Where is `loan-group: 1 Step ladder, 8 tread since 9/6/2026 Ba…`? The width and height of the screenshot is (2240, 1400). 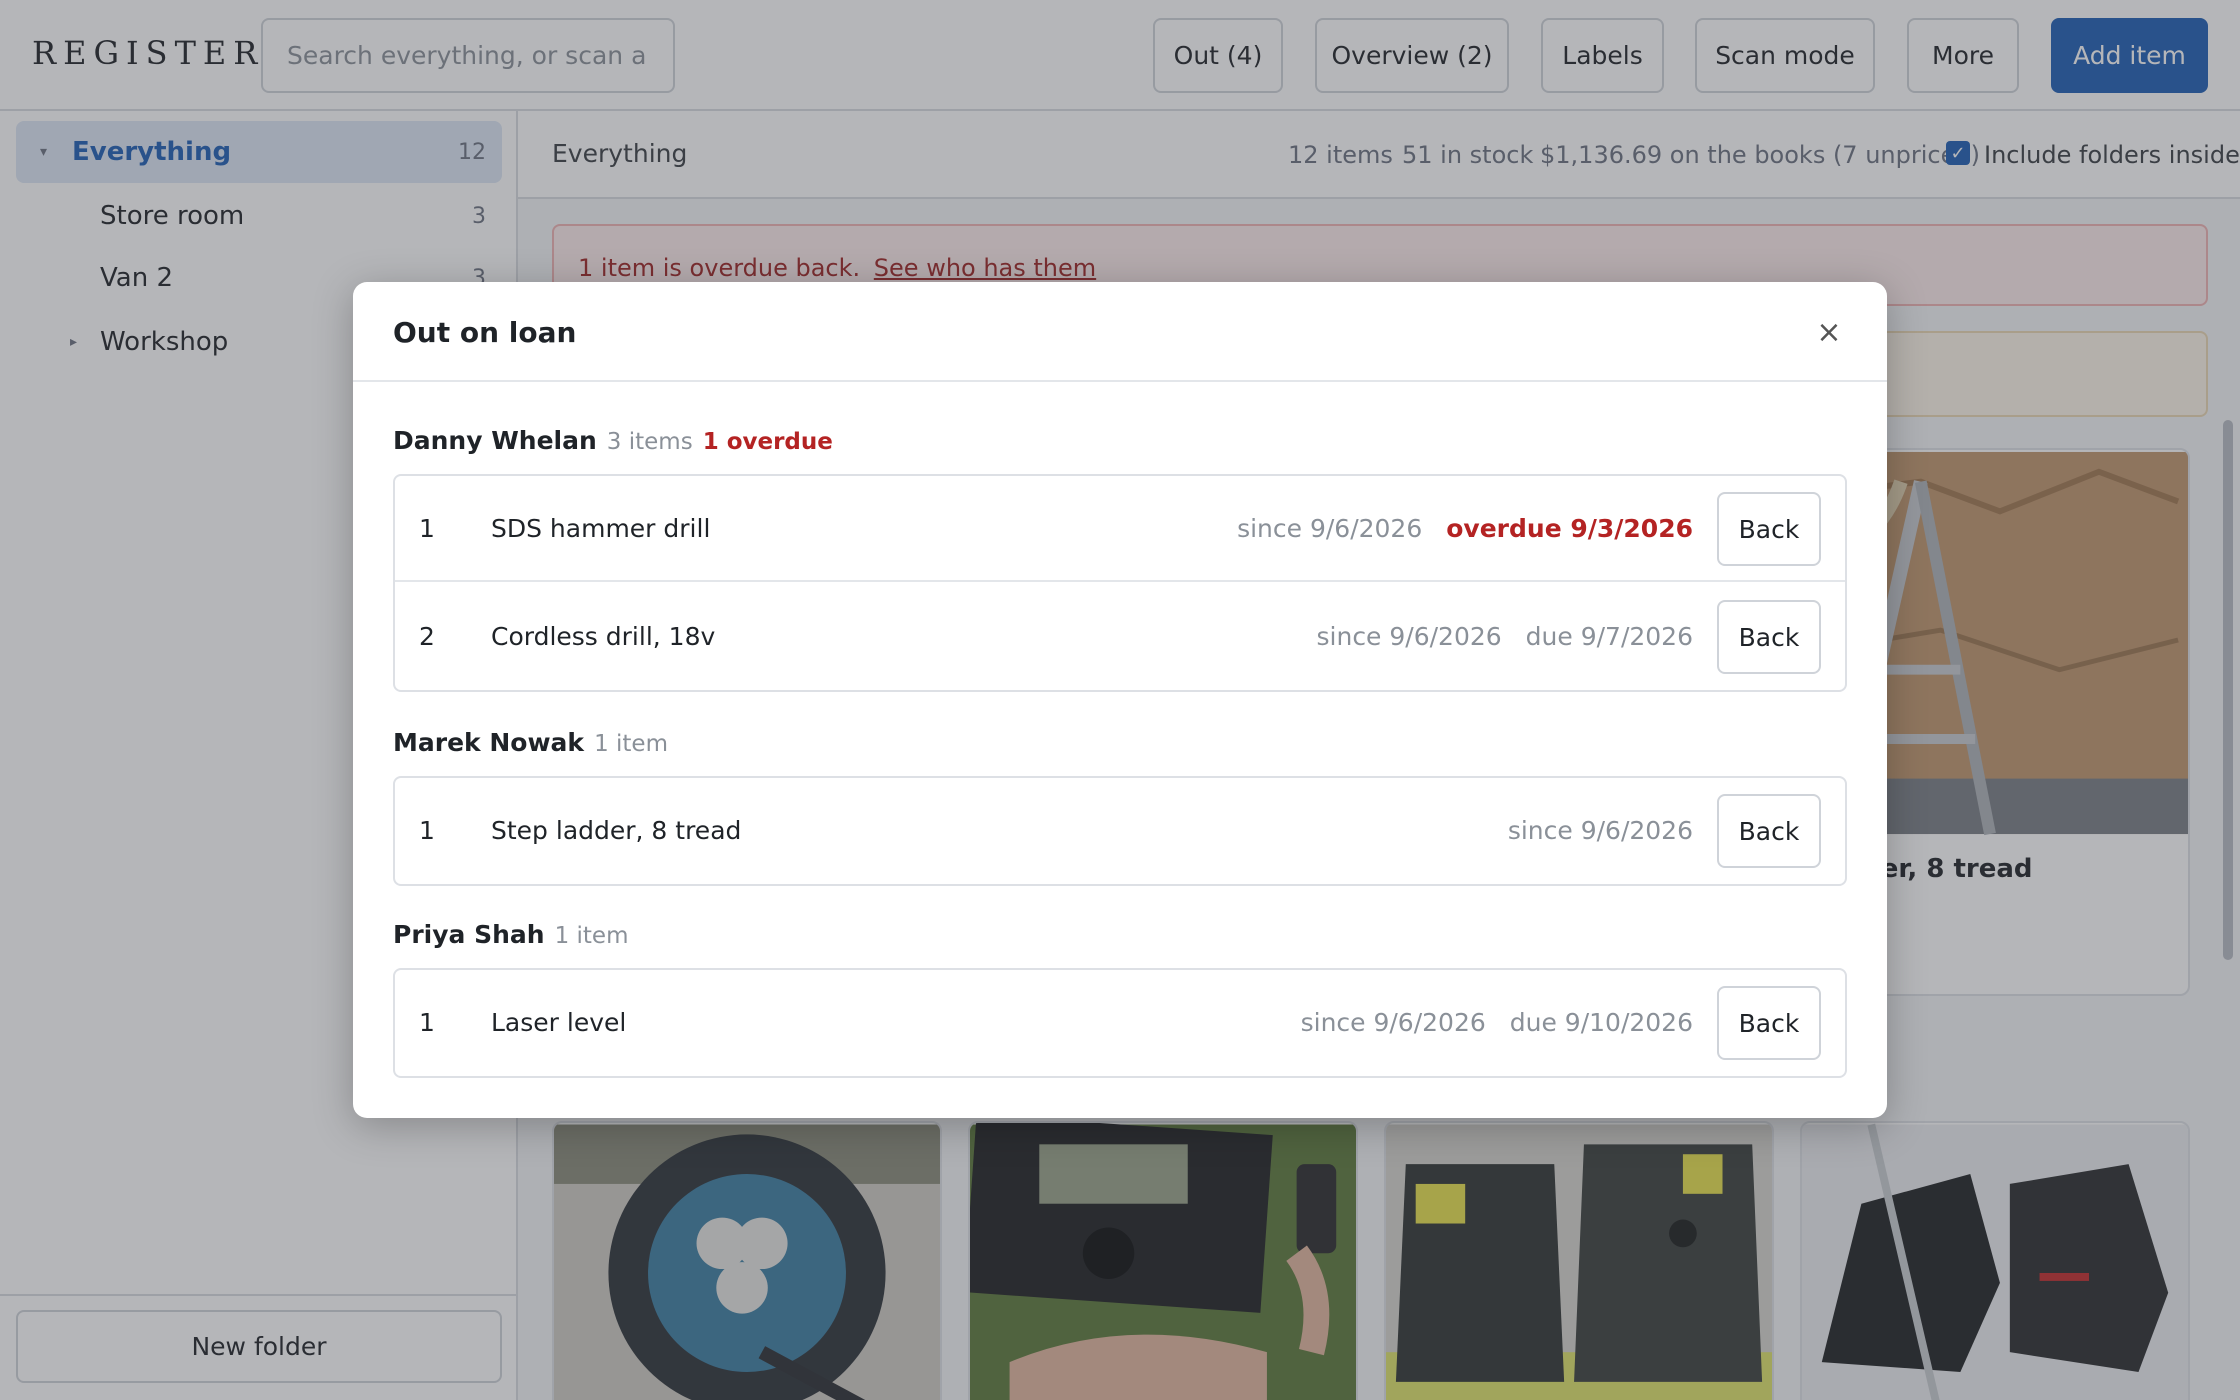 loan-group: 1 Step ladder, 8 tread since 9/6/2026 Ba… is located at coordinates (1120, 831).